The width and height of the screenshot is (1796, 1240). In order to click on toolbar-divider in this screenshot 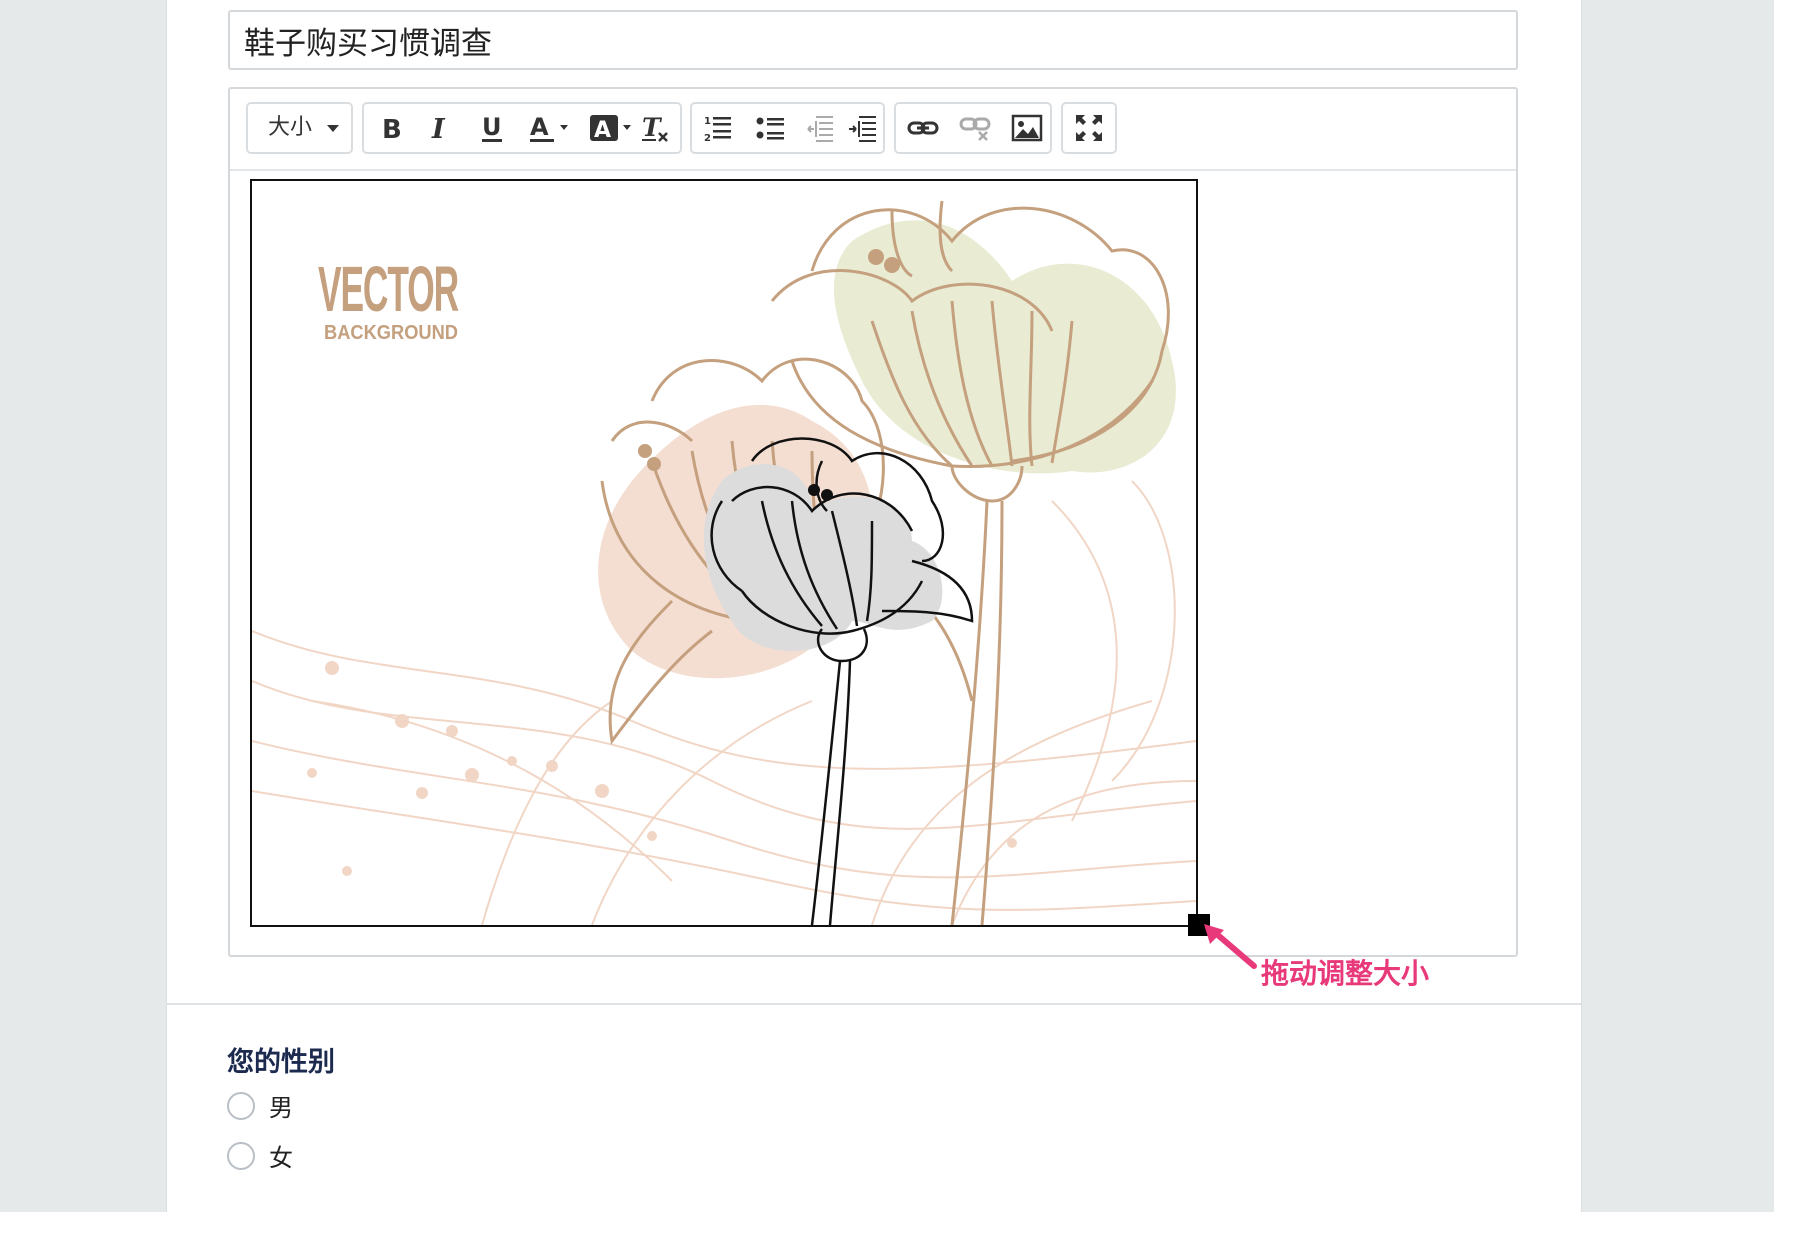, I will do `click(873, 170)`.